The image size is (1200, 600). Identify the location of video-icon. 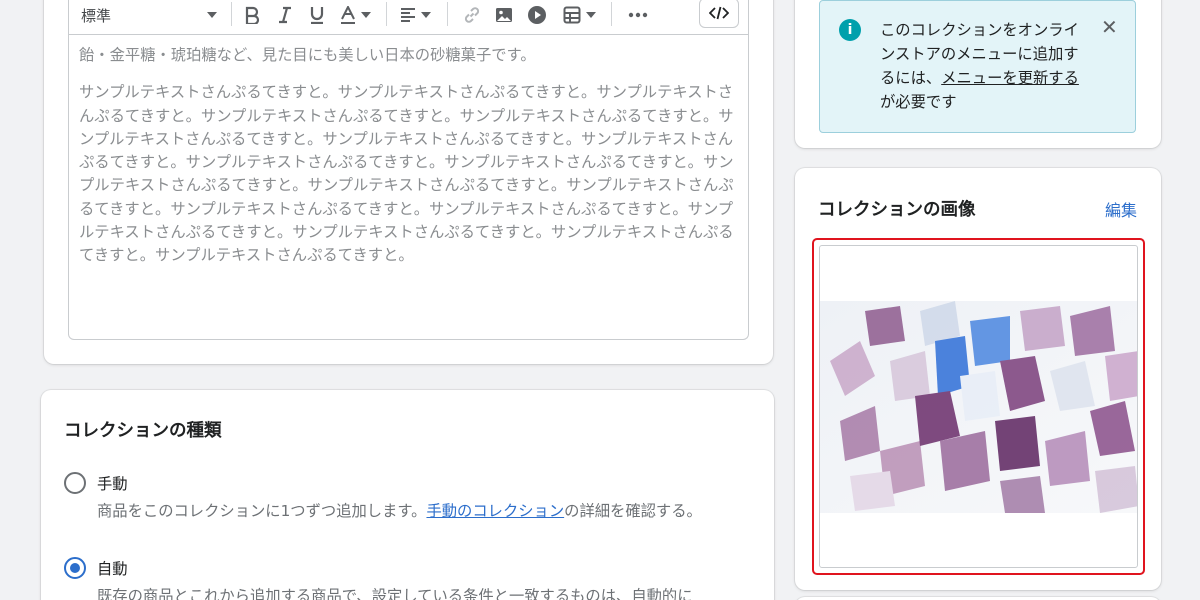
(537, 15).